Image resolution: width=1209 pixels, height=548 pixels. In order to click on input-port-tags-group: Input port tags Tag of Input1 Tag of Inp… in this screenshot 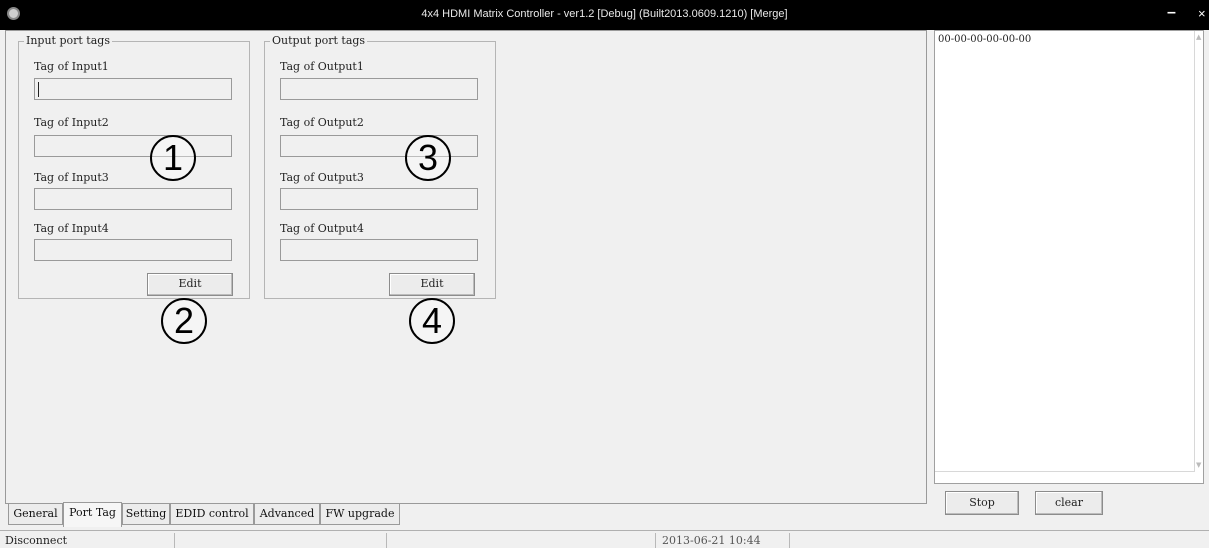, I will do `click(134, 166)`.